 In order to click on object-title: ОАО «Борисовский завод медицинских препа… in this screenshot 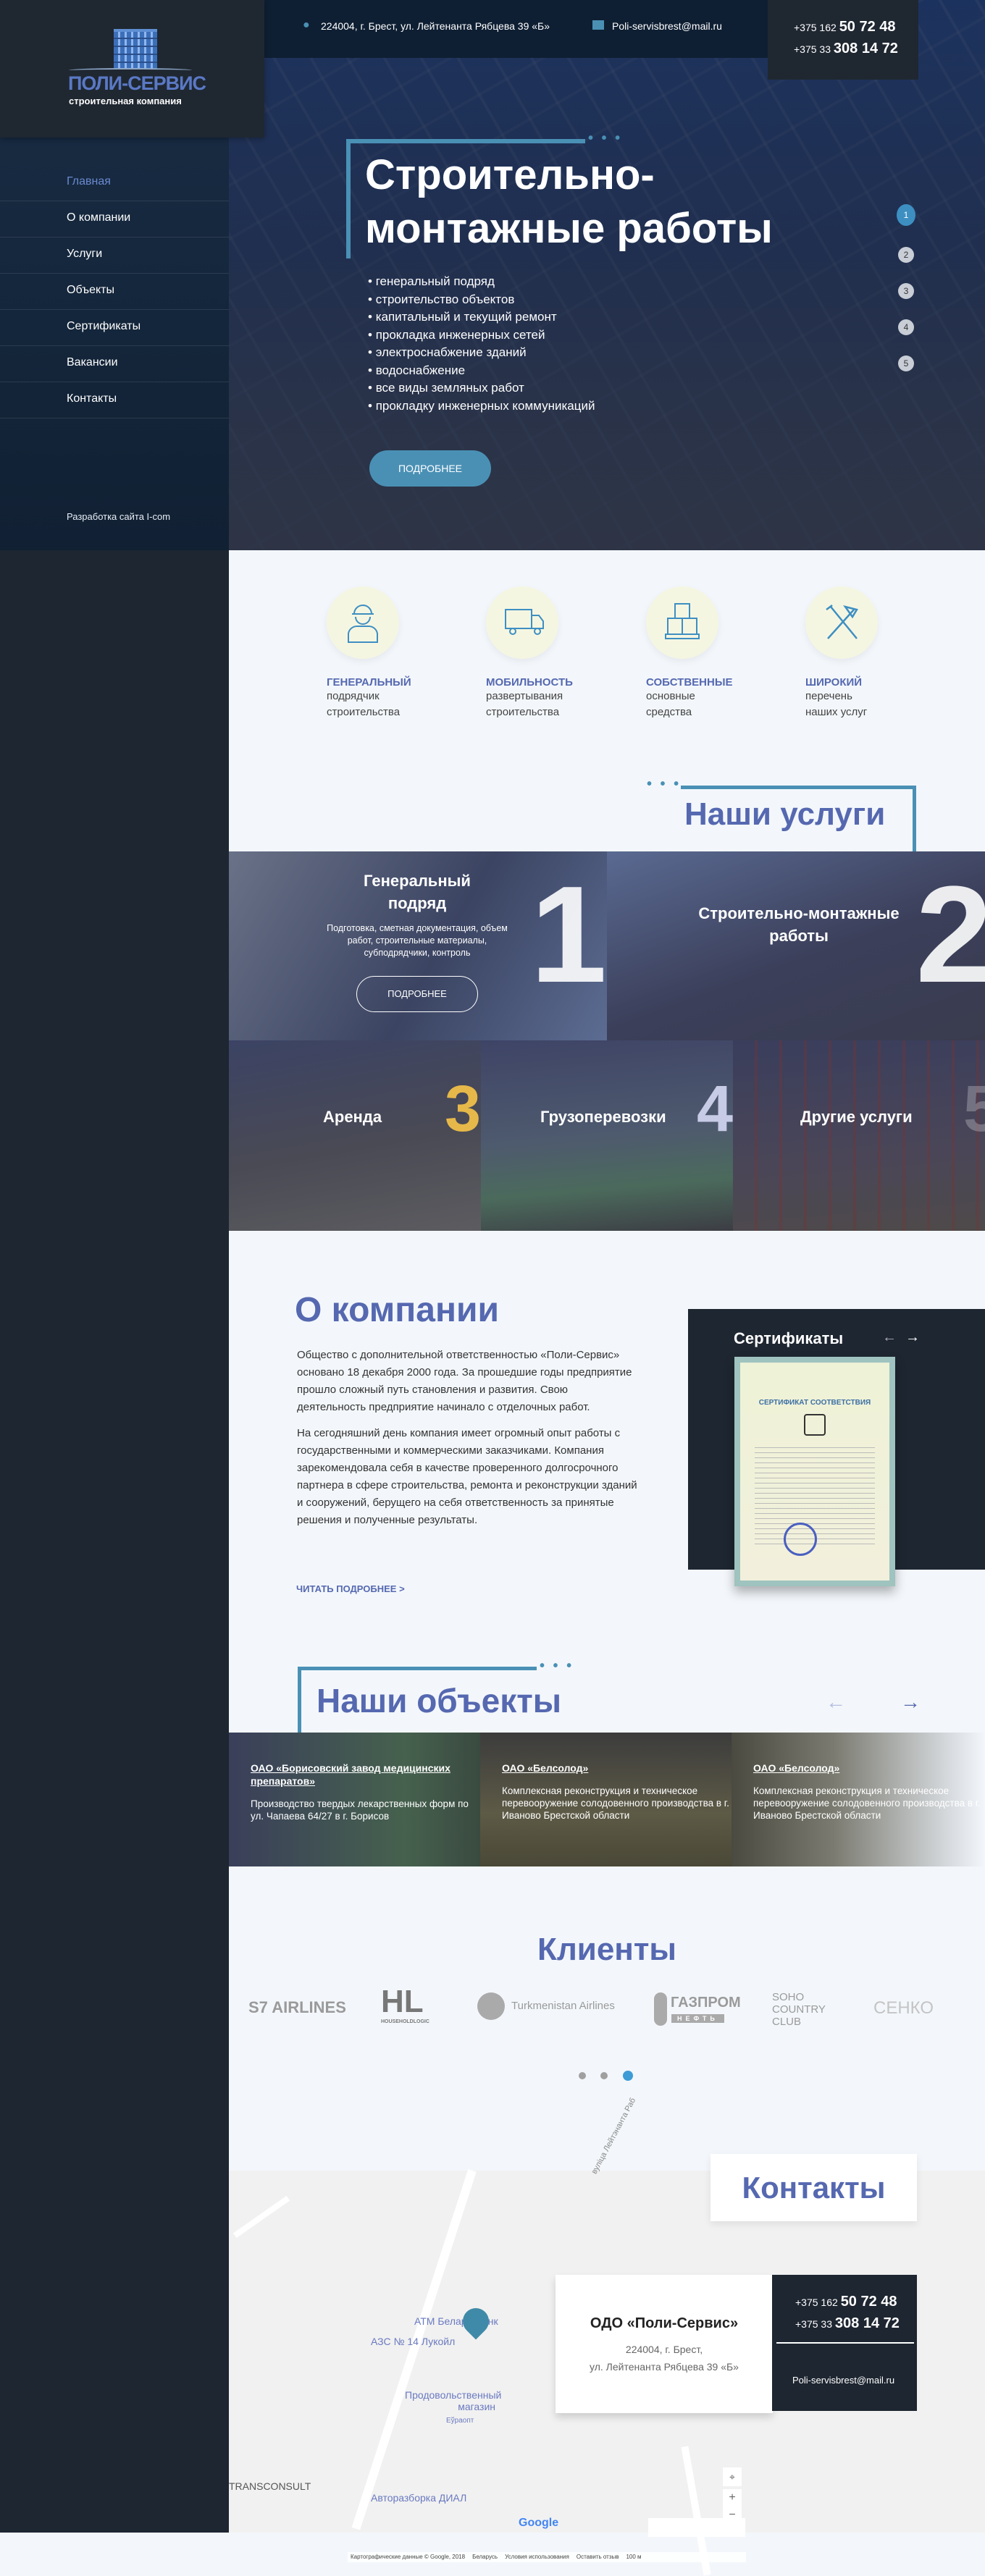, I will do `click(365, 1774)`.